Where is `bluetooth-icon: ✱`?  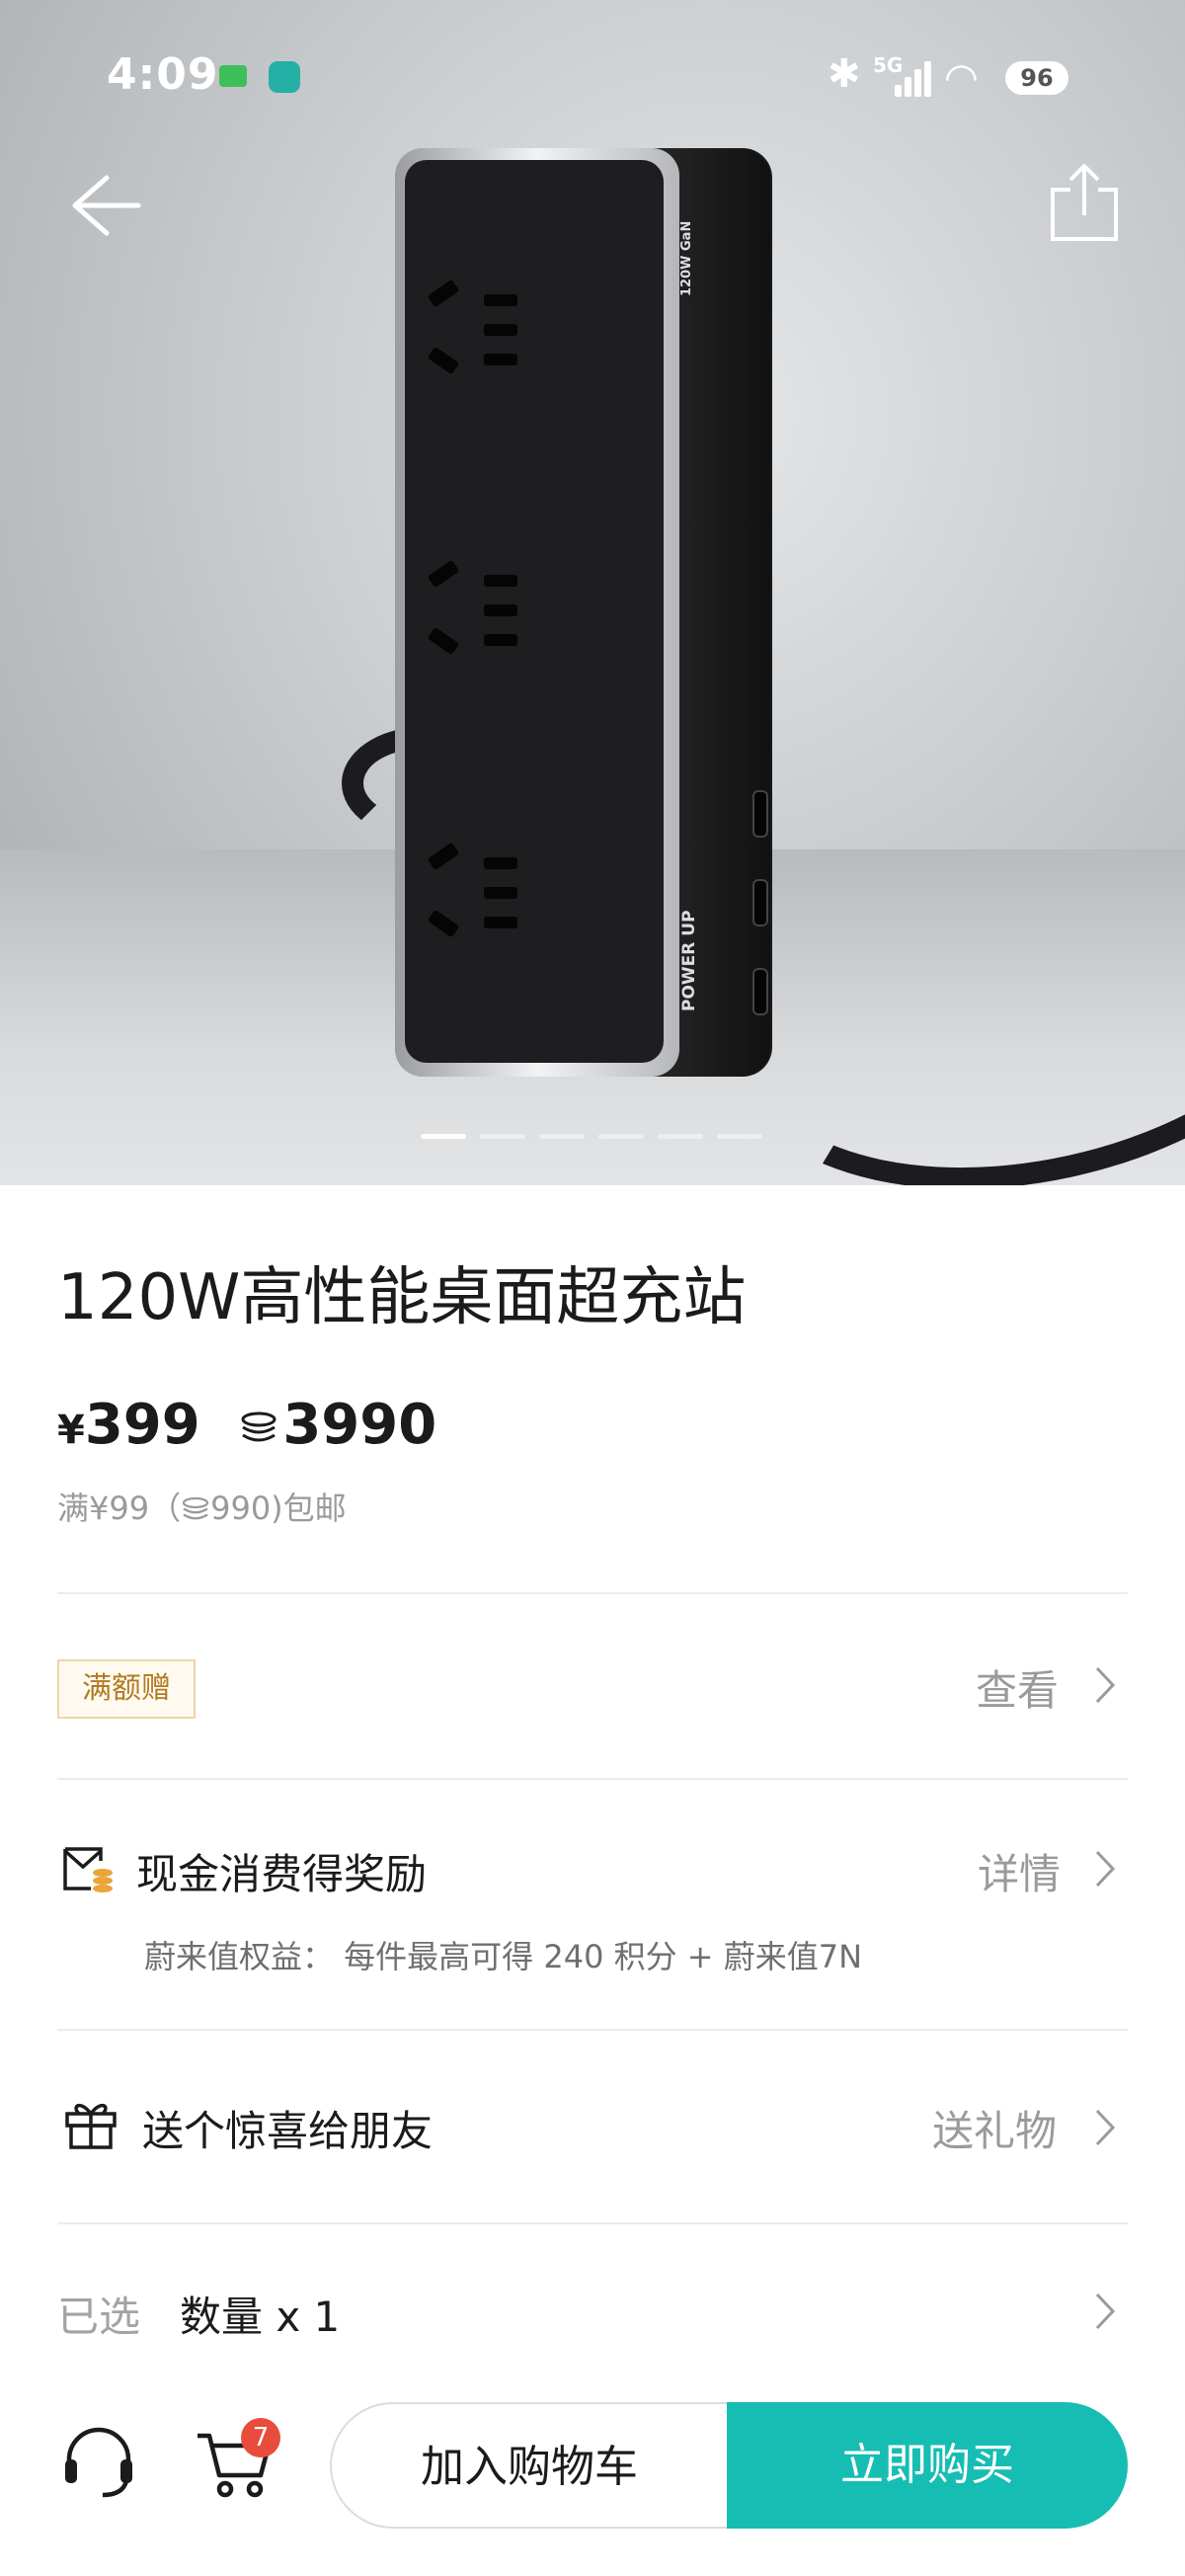
bluetooth-icon: ✱ is located at coordinates (845, 74).